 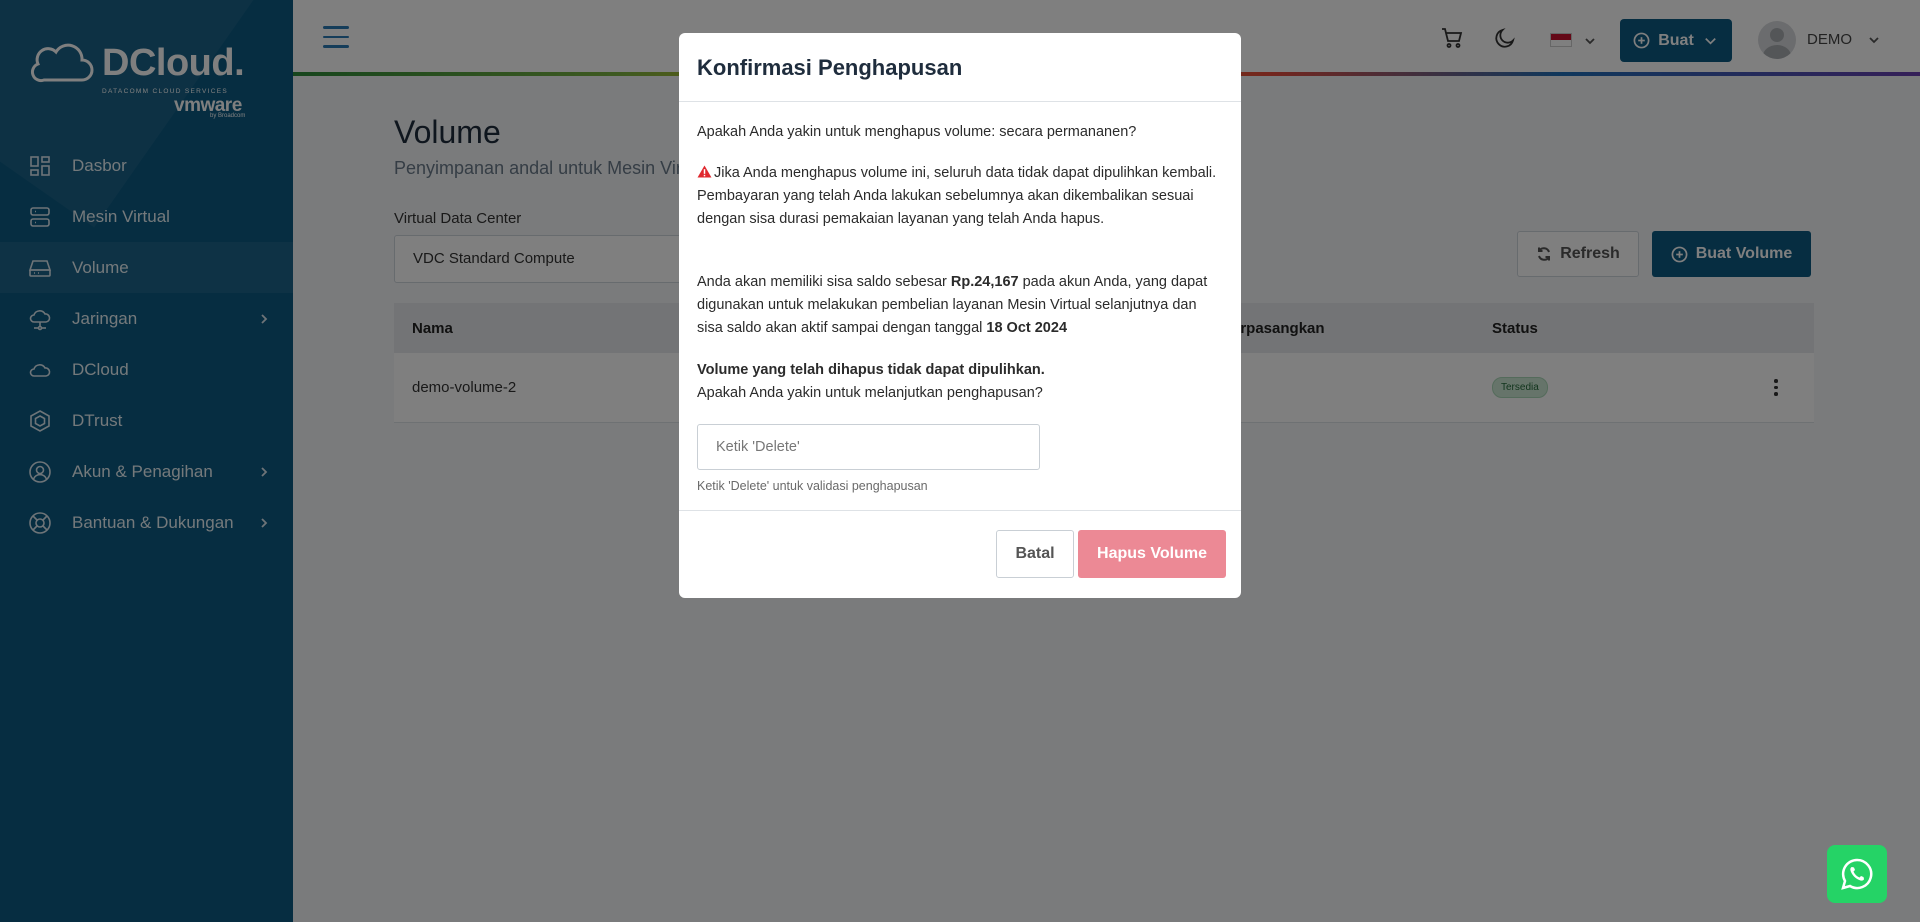 What do you see at coordinates (824, 282) in the screenshot?
I see `balance-text-pre: Anda akan memiliki sisa saldo sebesar` at bounding box center [824, 282].